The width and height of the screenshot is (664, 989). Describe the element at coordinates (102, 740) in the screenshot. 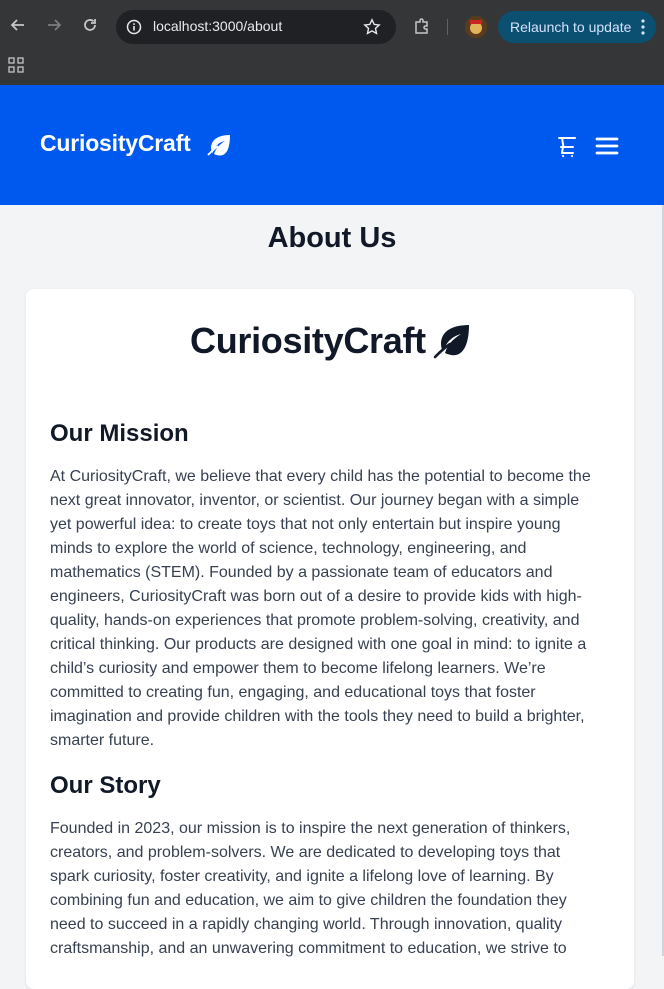

I see `mission-line: smarter future.` at that location.